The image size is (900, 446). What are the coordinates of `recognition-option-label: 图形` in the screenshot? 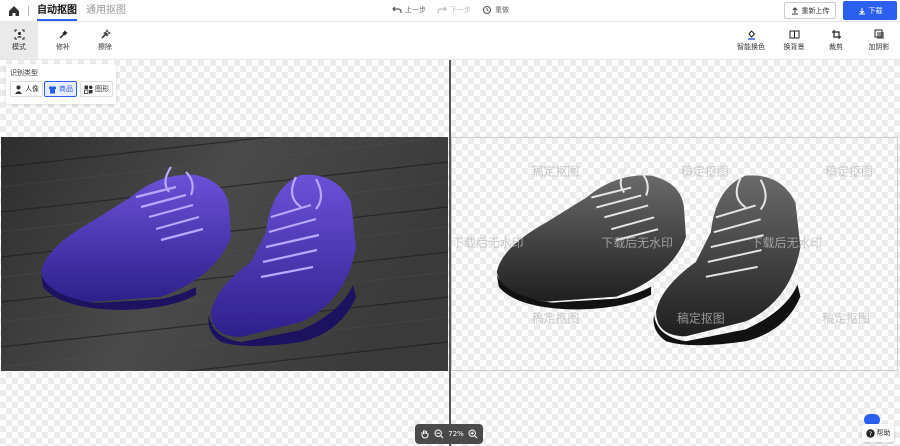 It's located at (102, 89).